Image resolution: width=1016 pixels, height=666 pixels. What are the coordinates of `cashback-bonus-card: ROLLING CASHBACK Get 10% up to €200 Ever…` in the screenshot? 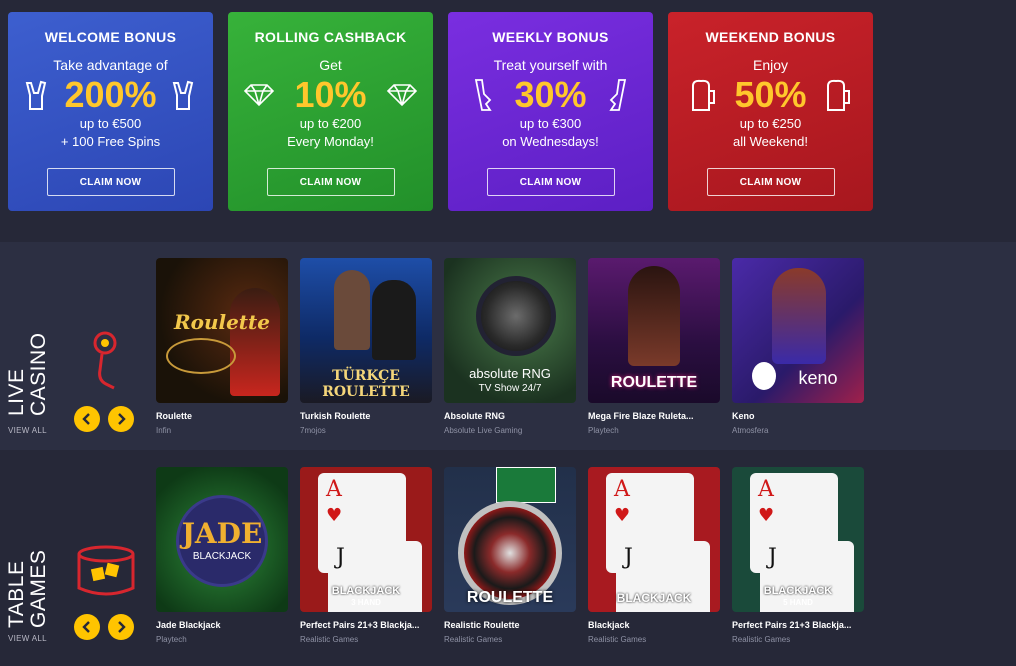 It's located at (330, 111).